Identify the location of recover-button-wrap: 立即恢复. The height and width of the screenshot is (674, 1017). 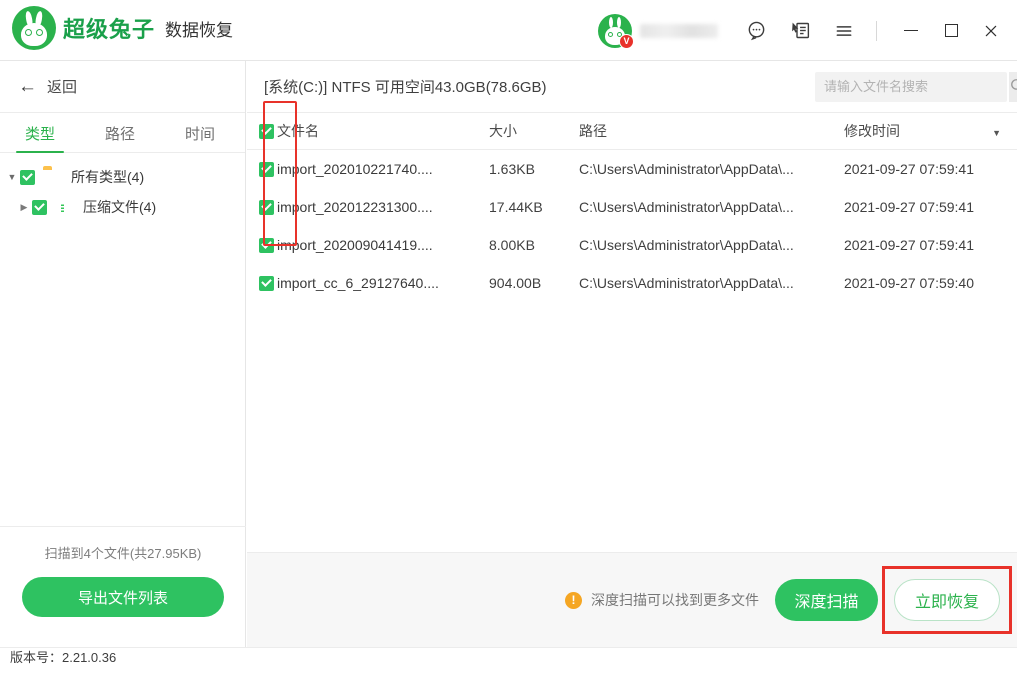
(947, 600).